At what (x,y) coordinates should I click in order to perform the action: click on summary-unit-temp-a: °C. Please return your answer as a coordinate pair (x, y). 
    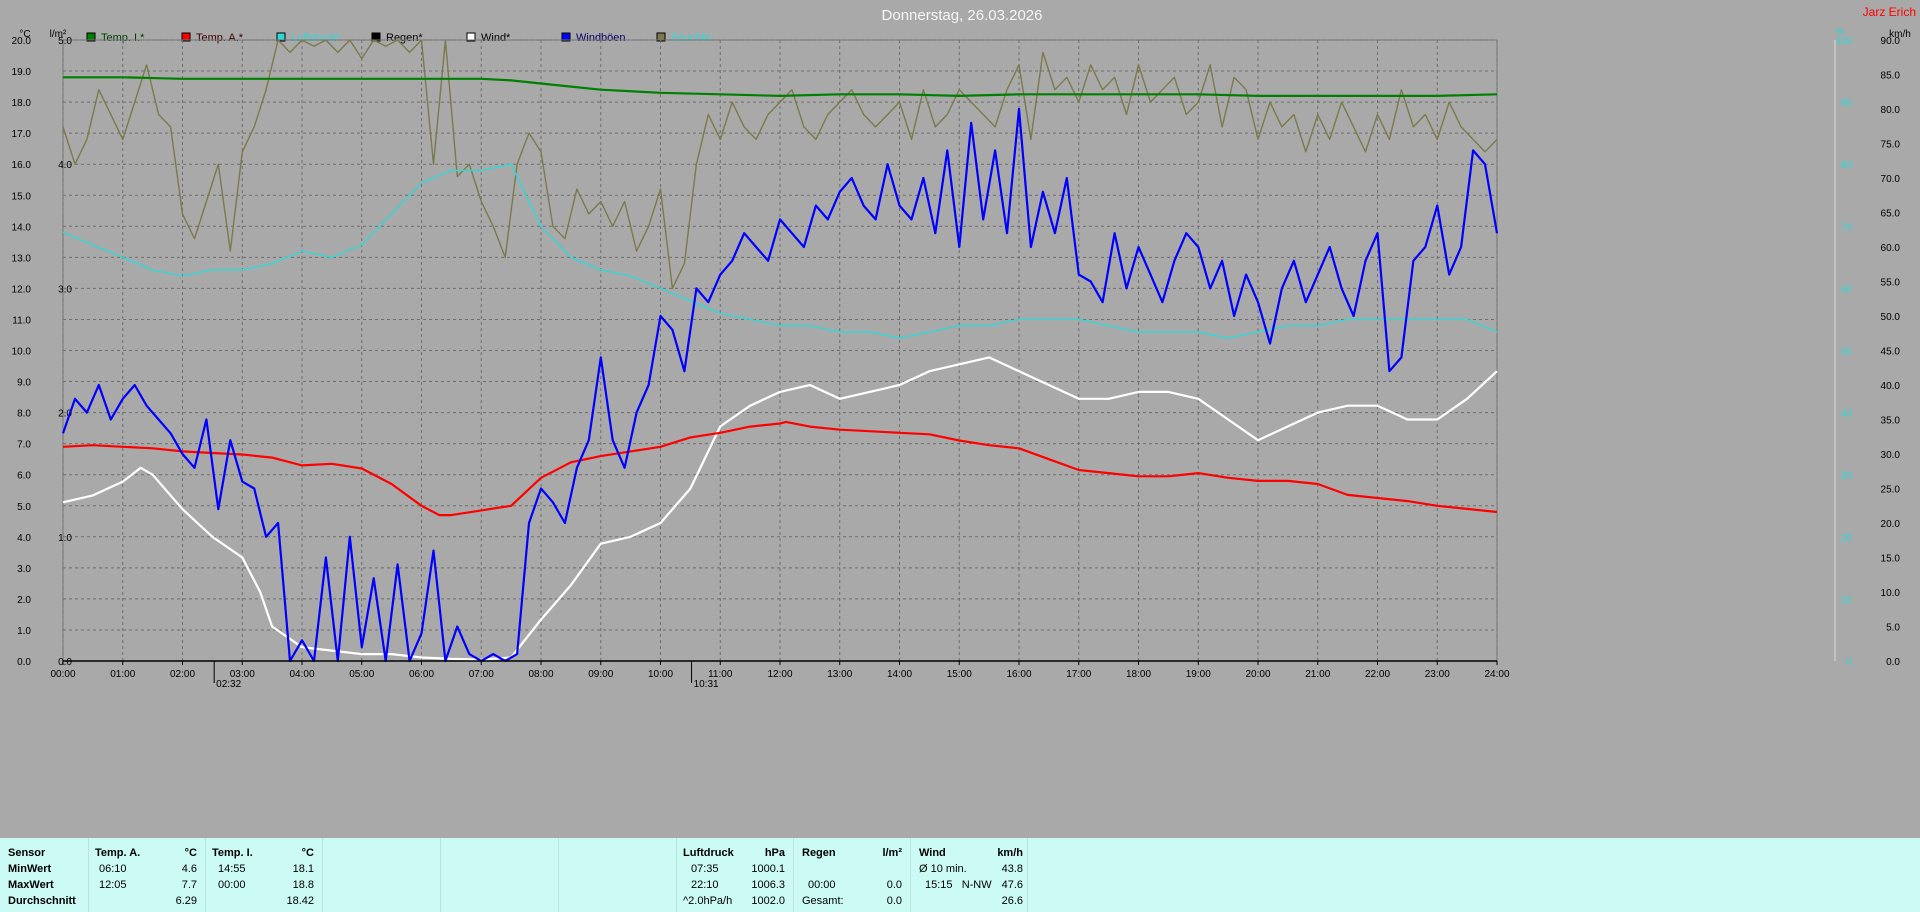
    Looking at the image, I should click on (190, 853).